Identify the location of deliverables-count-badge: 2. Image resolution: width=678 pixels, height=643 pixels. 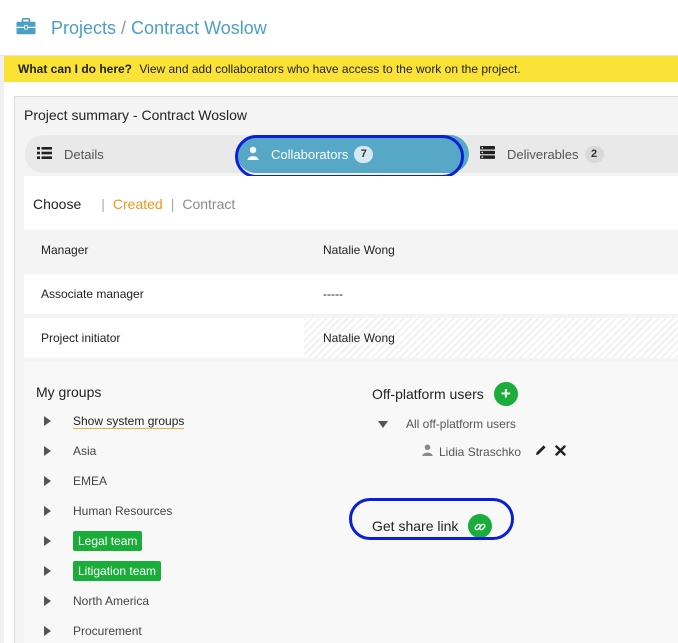
(594, 154).